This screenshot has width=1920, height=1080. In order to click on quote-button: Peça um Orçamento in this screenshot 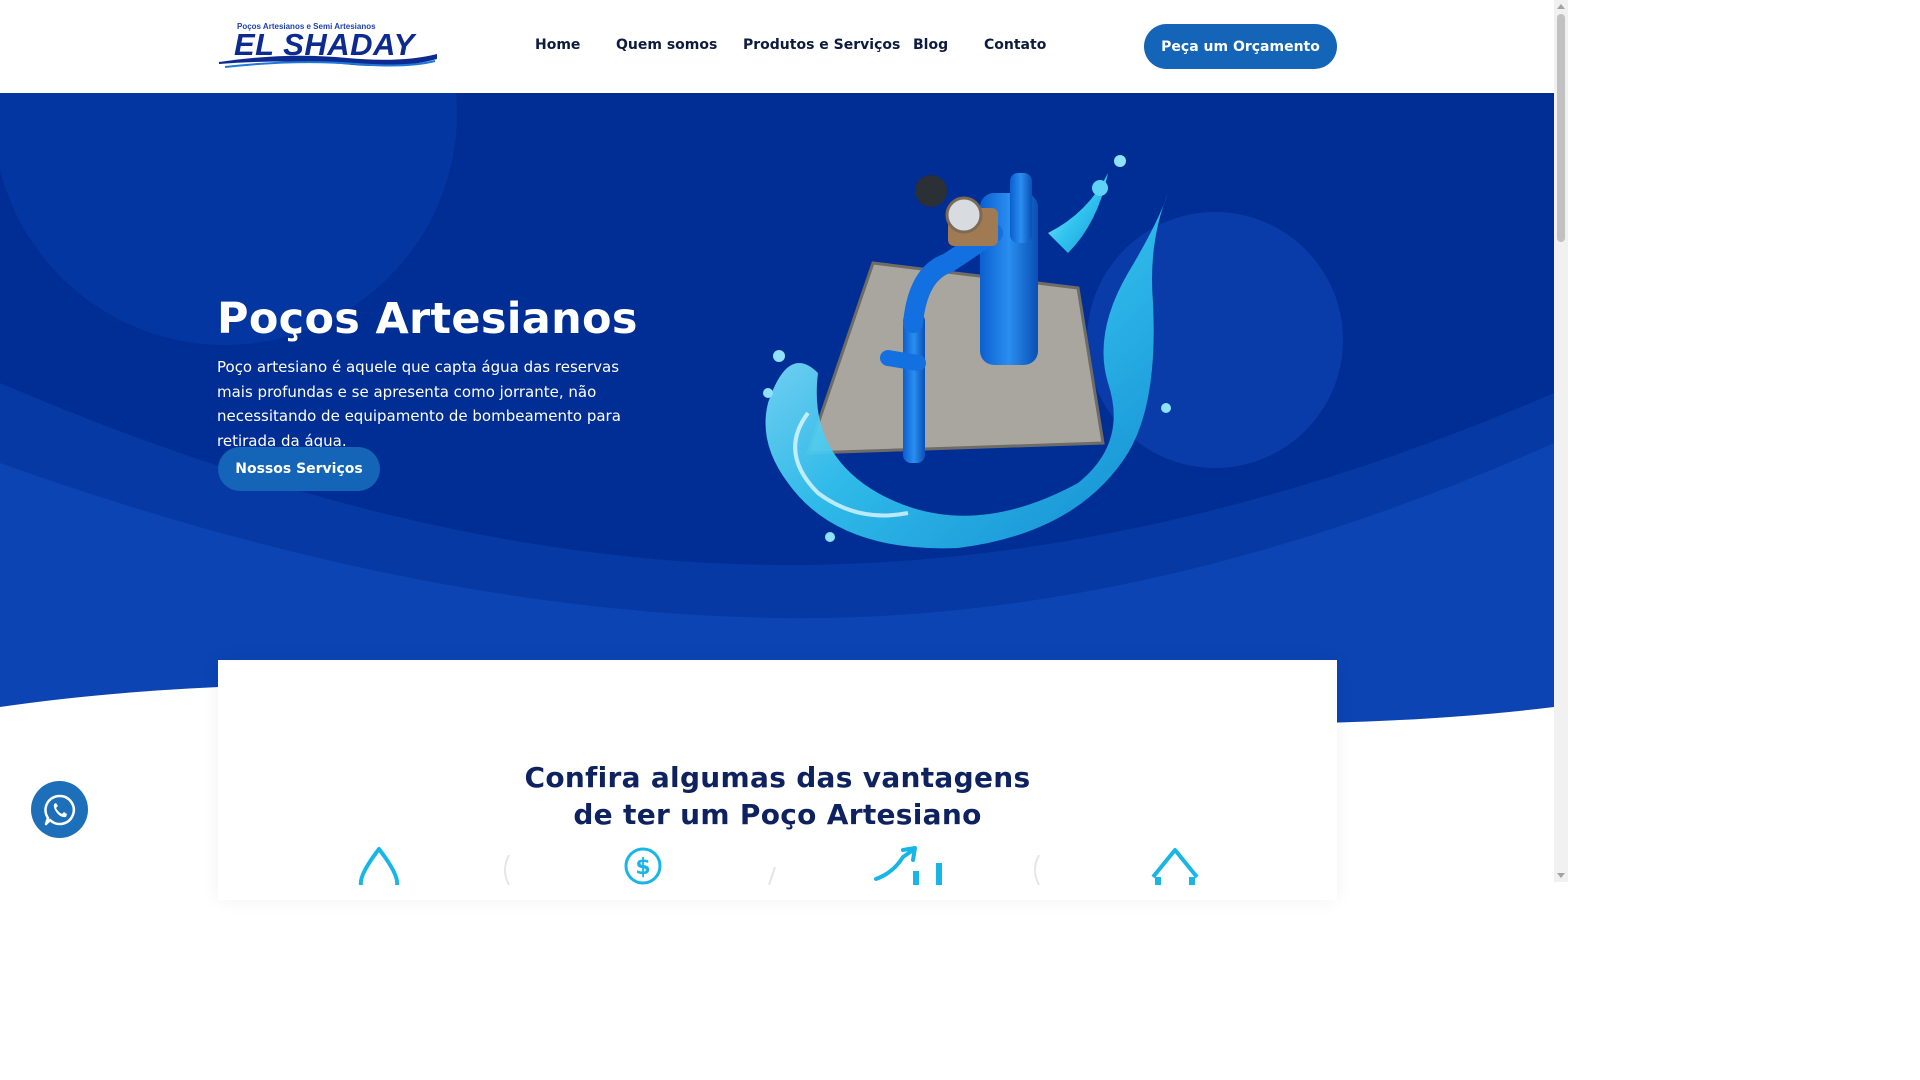, I will do `click(1240, 46)`.